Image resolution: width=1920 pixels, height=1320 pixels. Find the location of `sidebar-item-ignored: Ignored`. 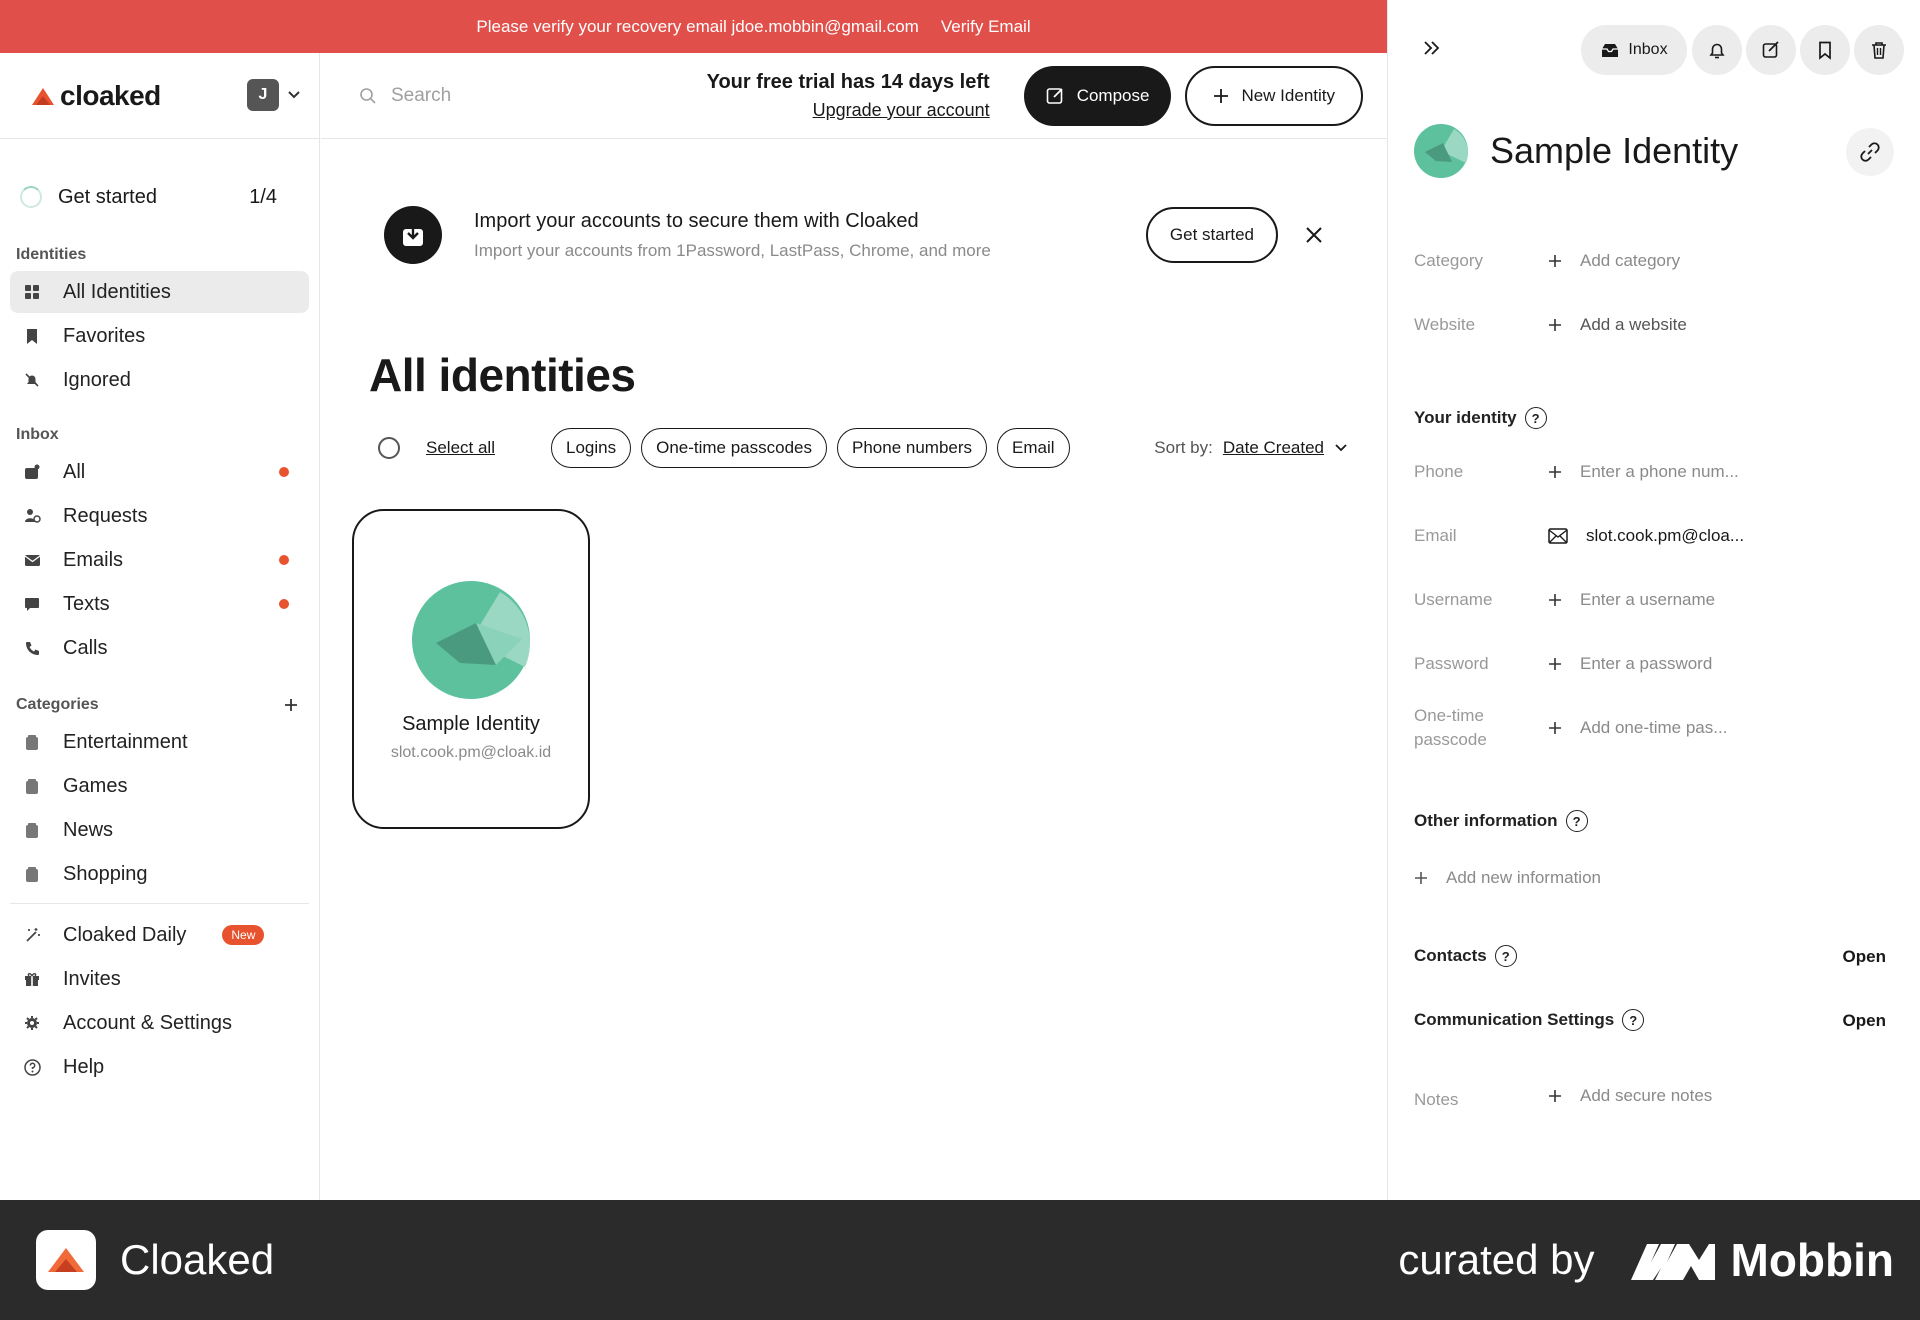

sidebar-item-ignored: Ignored is located at coordinates (159, 380).